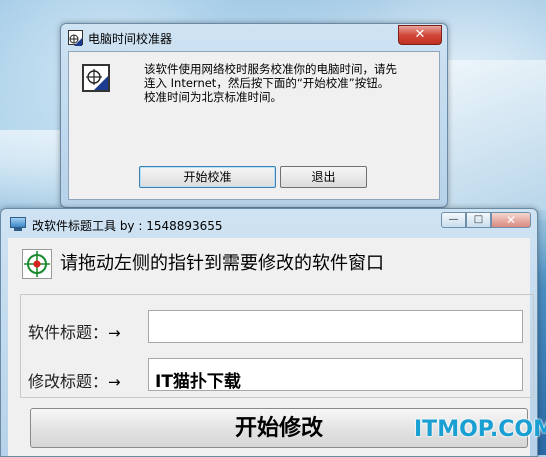 The image size is (546, 457). What do you see at coordinates (480, 429) in the screenshot?
I see `watermark-logo: ITMOP.COM` at bounding box center [480, 429].